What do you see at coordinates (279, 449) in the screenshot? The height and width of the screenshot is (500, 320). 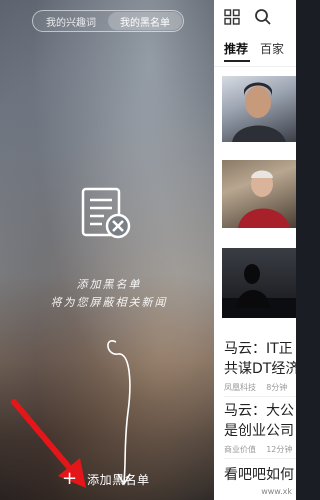 I see `article-2-time: 12分钟` at bounding box center [279, 449].